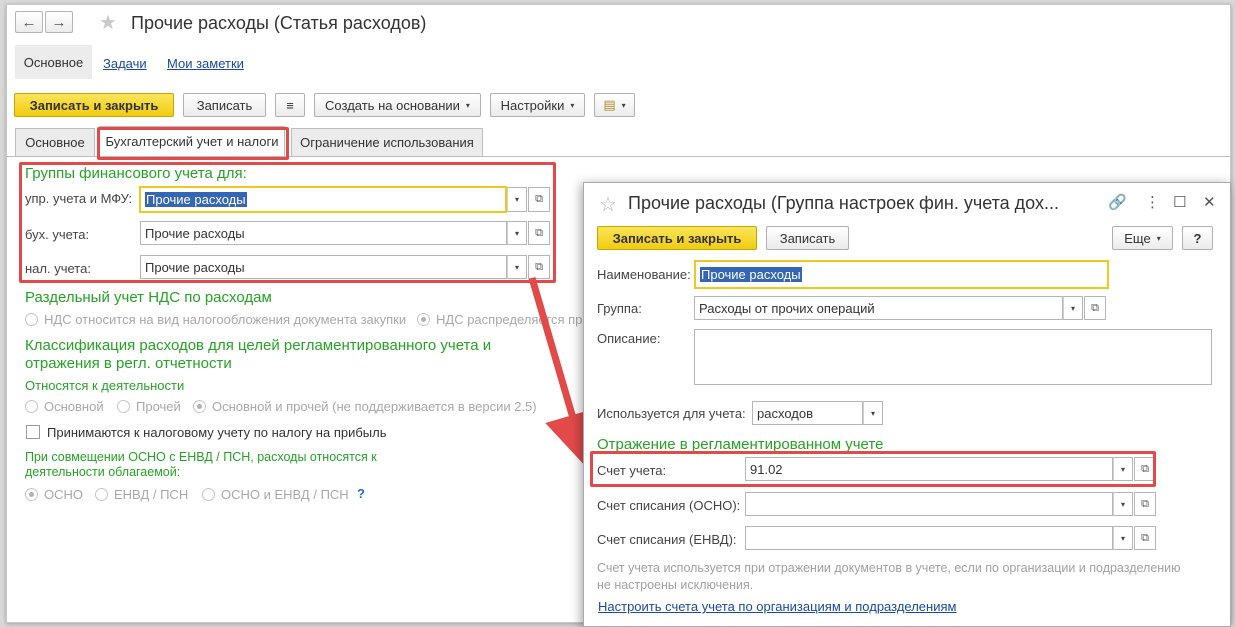  What do you see at coordinates (953, 357) in the screenshot?
I see `desc-textarea` at bounding box center [953, 357].